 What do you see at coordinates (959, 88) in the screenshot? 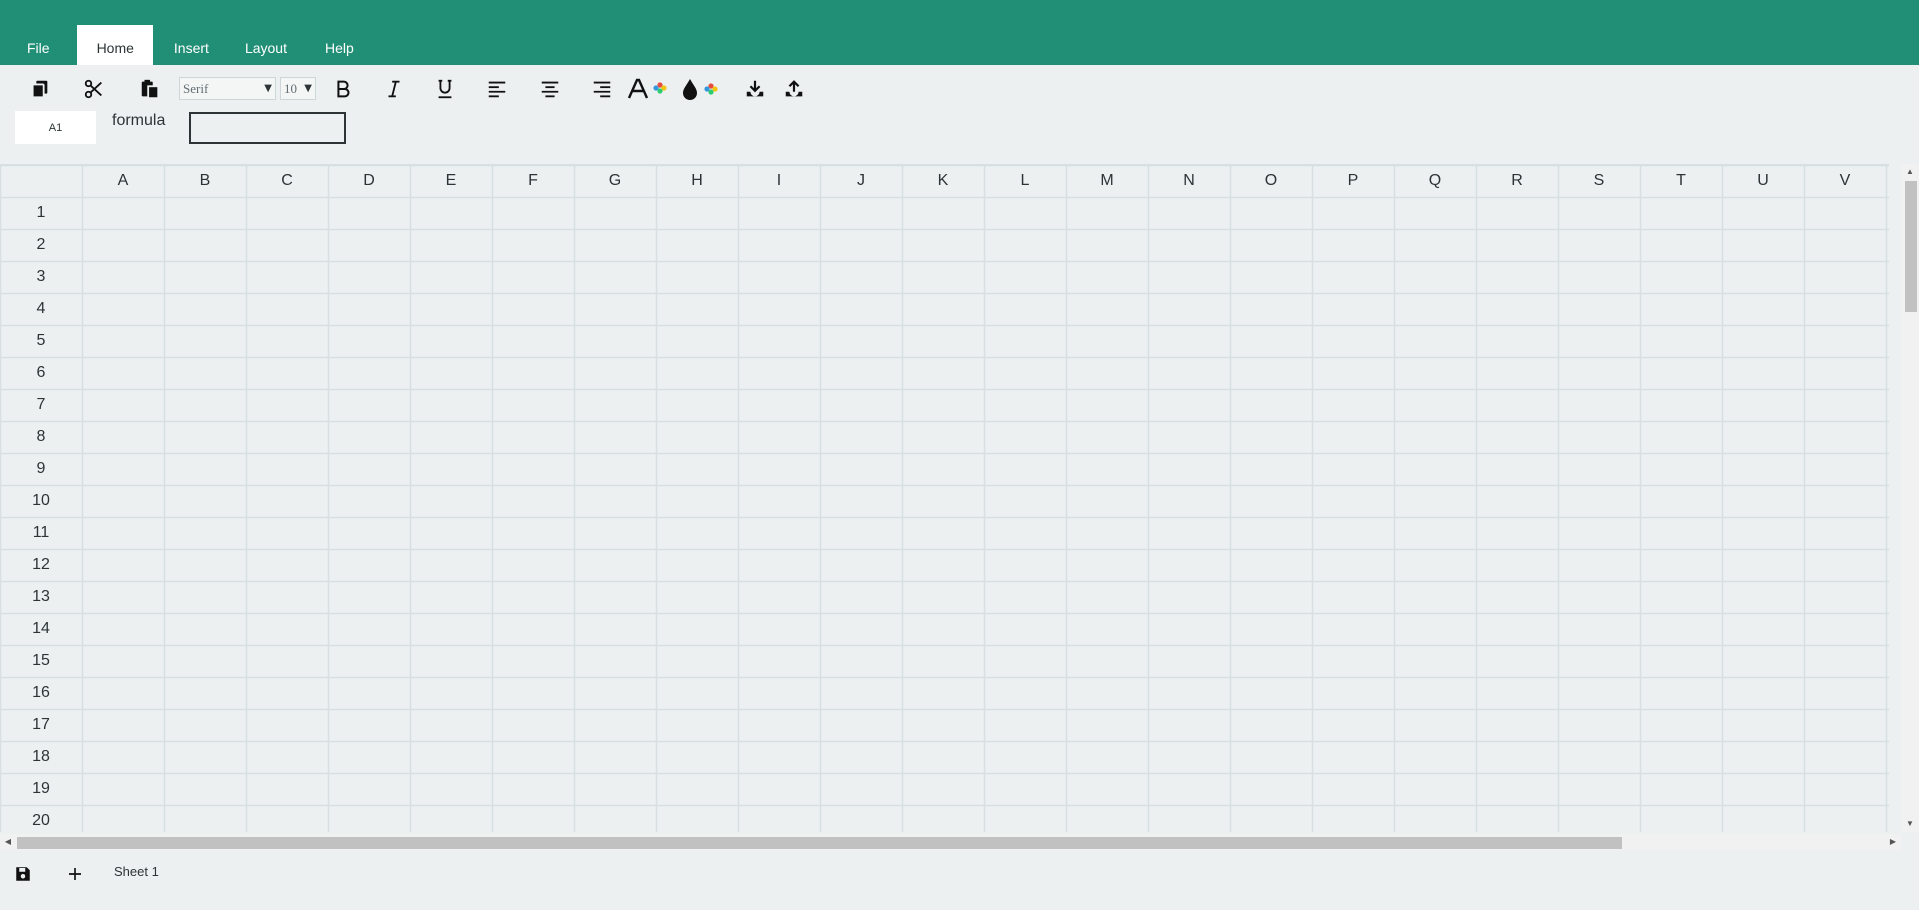
I see `toolbar: Serif ▼ 10 ▼` at bounding box center [959, 88].